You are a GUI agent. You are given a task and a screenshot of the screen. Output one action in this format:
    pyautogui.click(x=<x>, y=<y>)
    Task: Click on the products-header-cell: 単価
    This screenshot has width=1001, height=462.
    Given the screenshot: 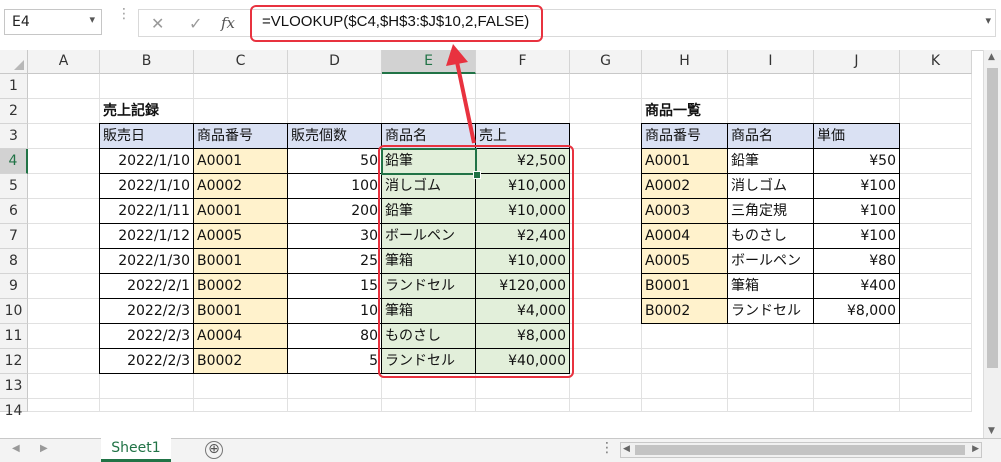 What is the action you would take?
    pyautogui.click(x=856, y=136)
    